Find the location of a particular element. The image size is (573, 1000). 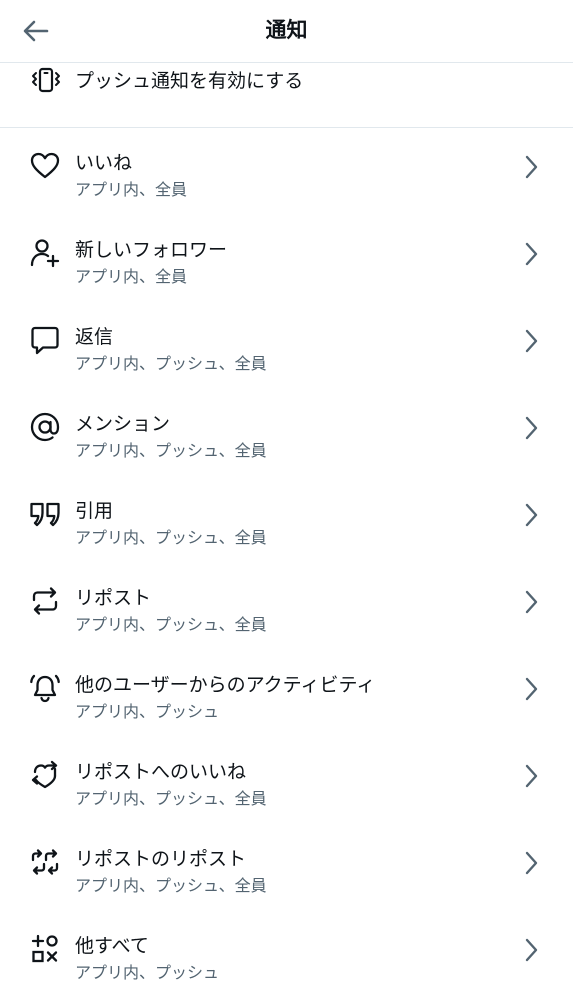

setting-title: 引用 is located at coordinates (94, 511).